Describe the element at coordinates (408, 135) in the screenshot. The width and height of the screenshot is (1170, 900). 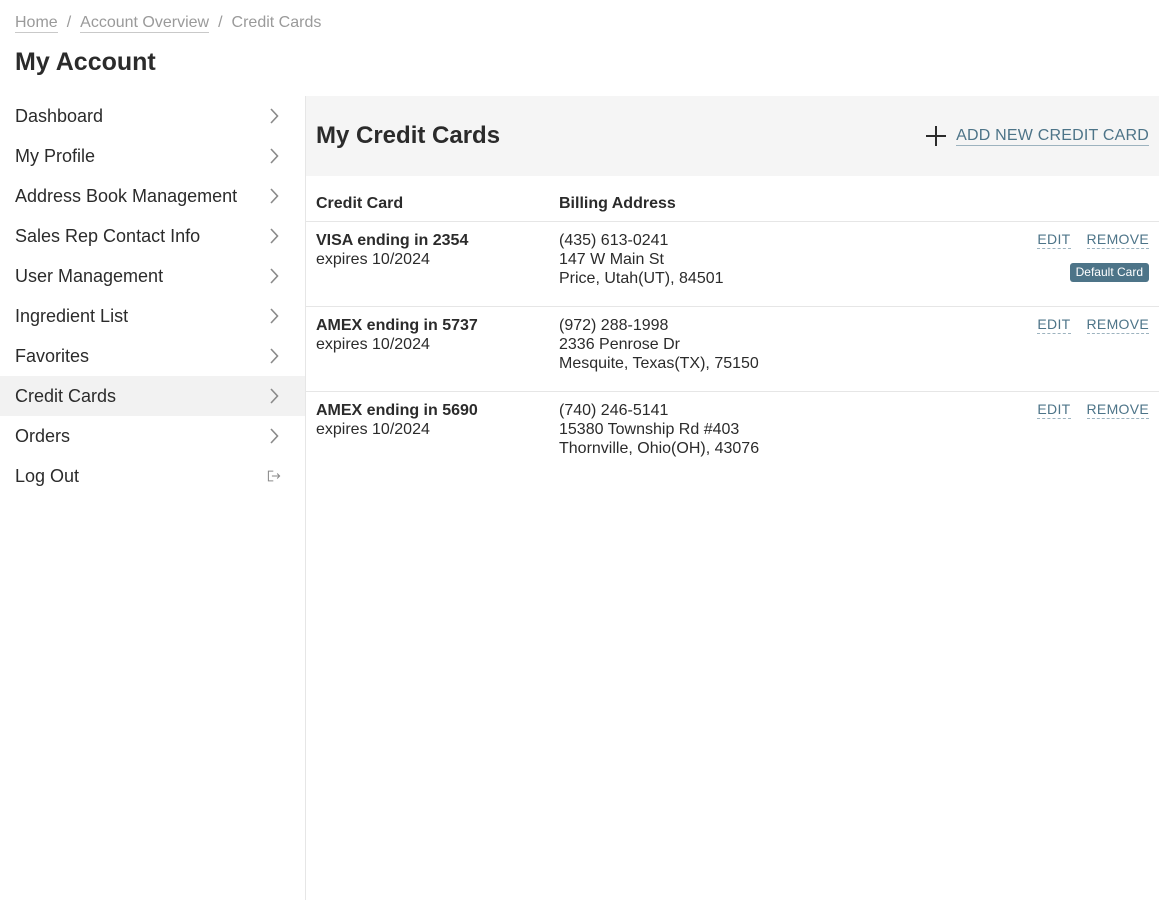
I see `panel-title: My Credit Cards` at that location.